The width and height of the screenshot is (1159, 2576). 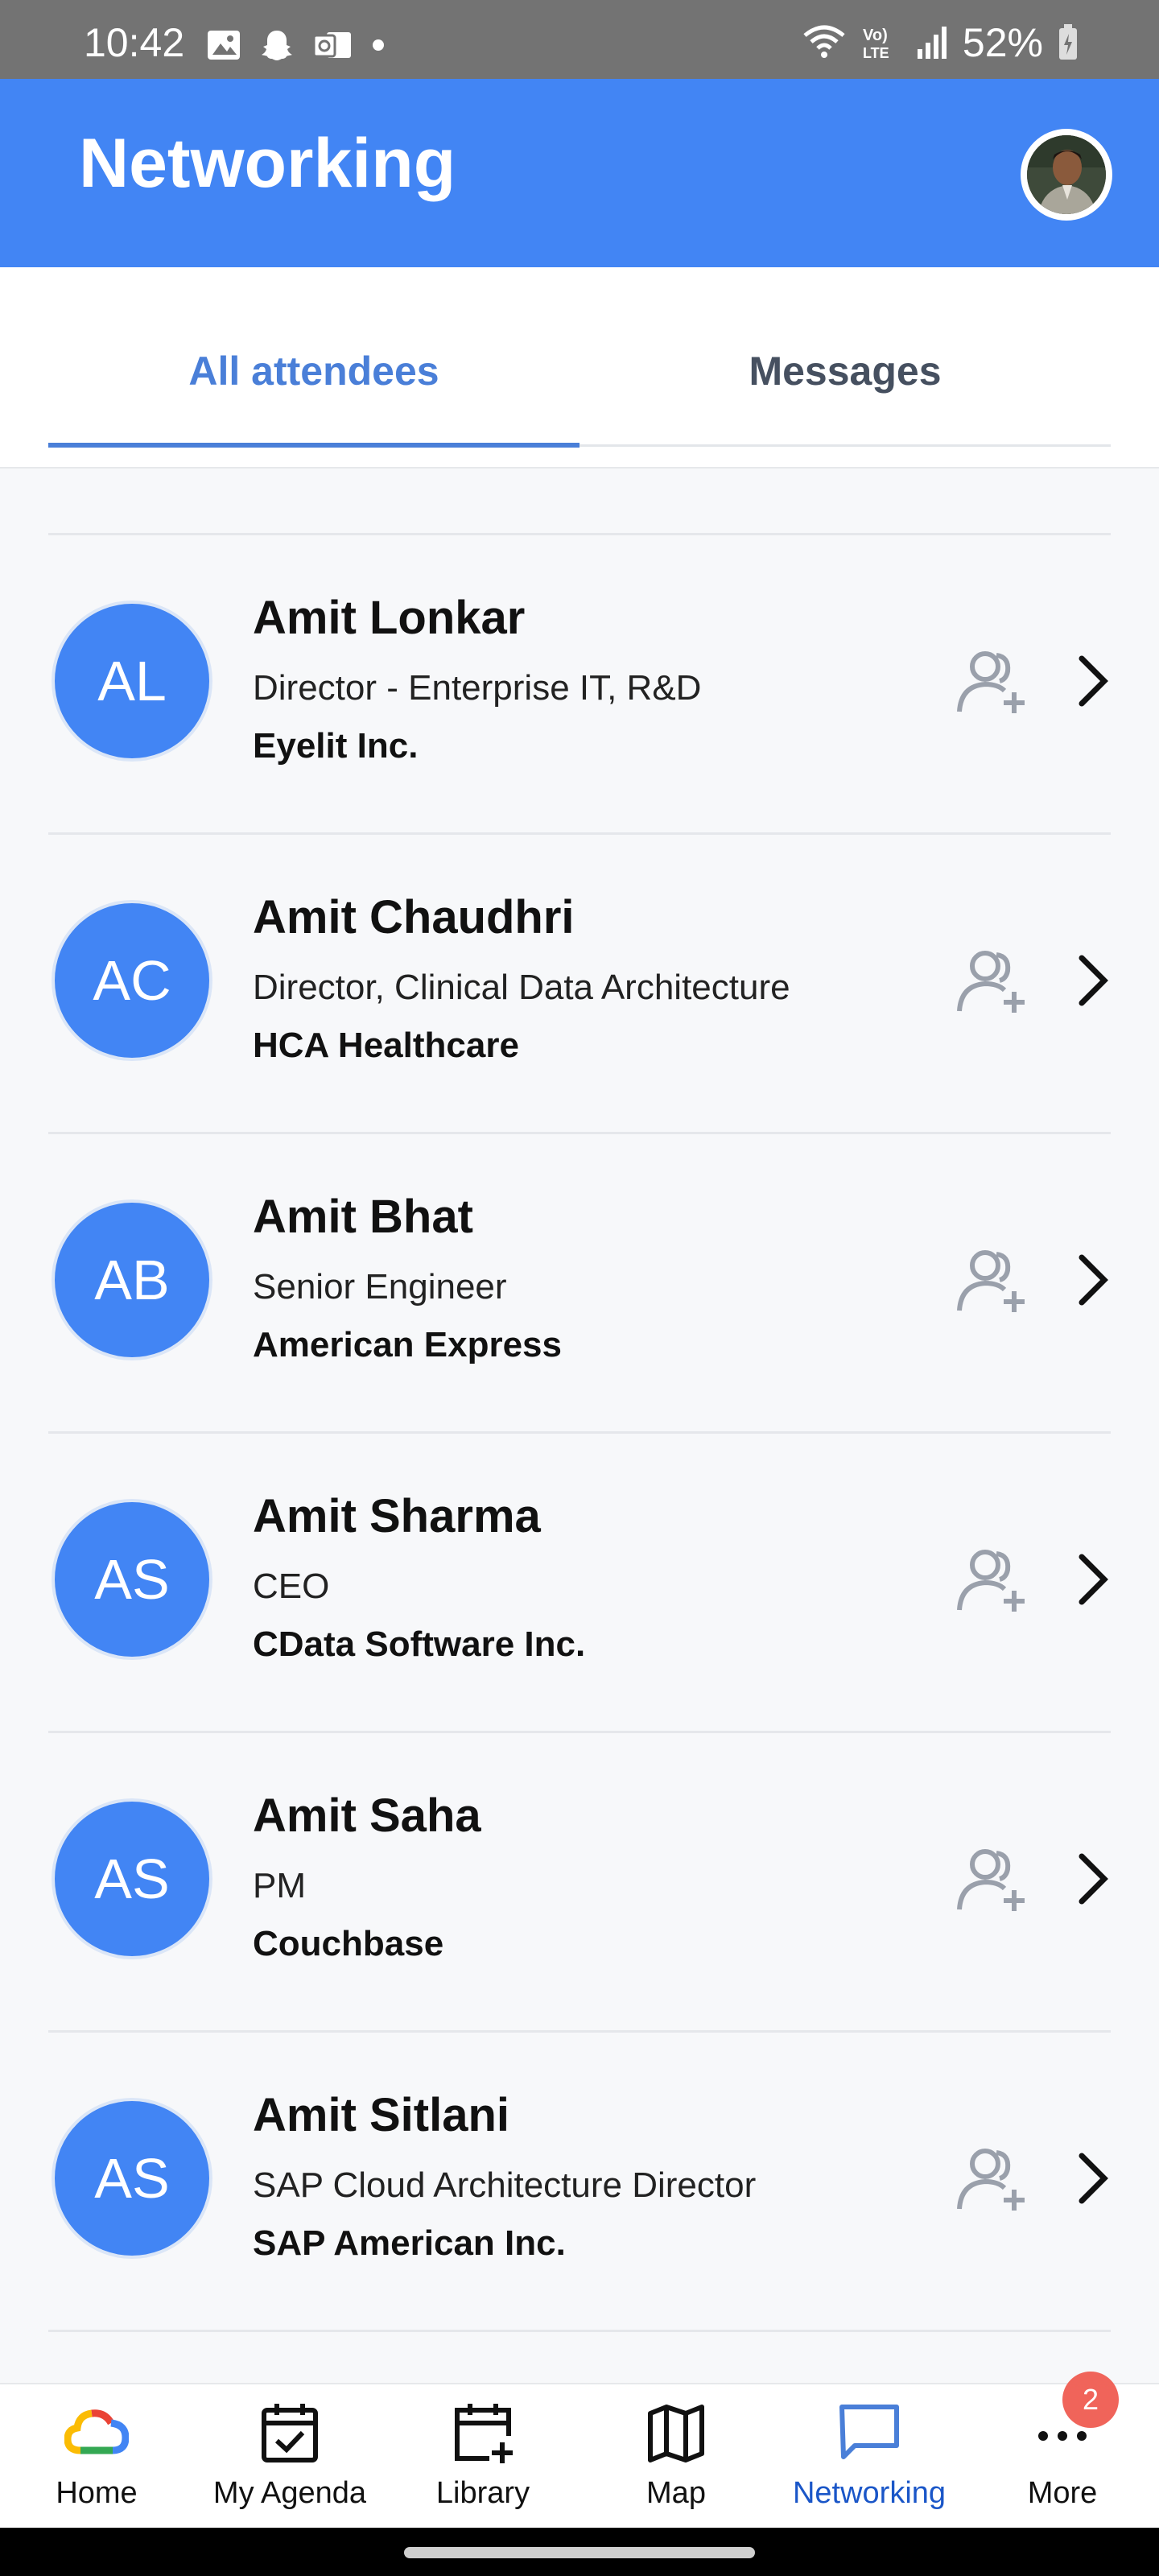 I want to click on tab-messages: Messages, so click(x=845, y=371).